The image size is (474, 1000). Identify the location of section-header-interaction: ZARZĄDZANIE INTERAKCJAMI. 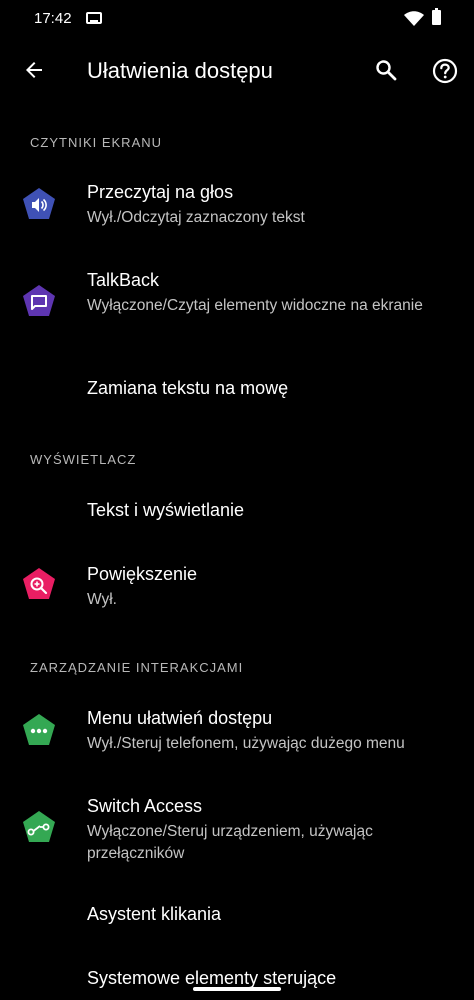
(137, 667).